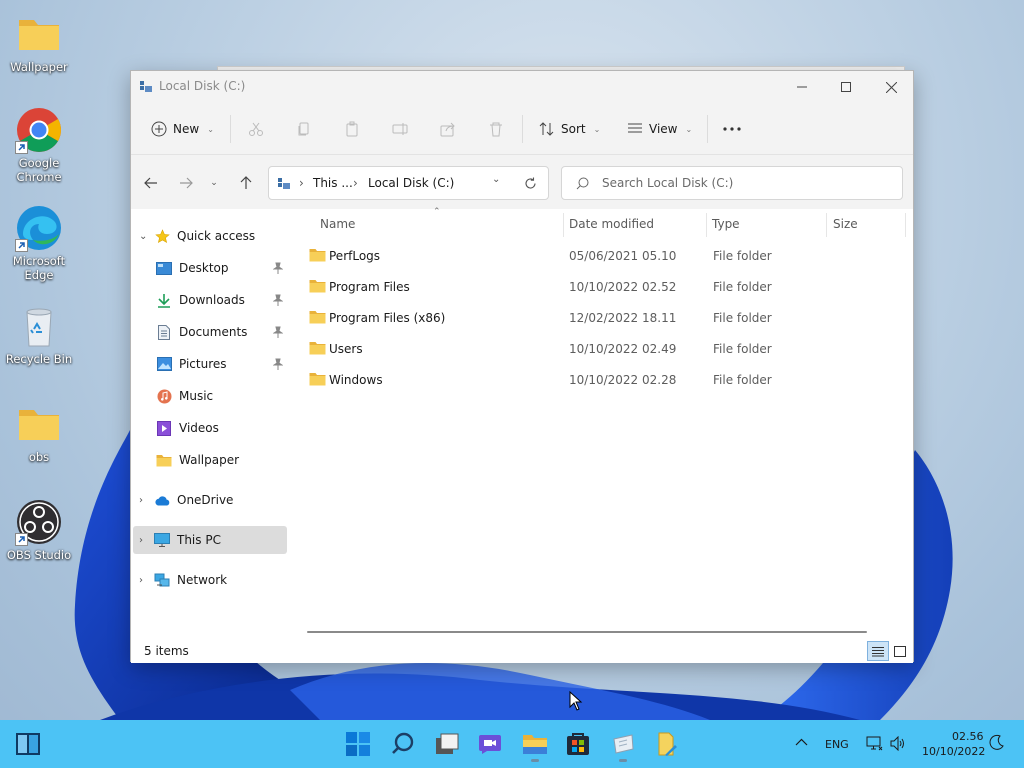  What do you see at coordinates (535, 745) in the screenshot?
I see `file-explorer-button` at bounding box center [535, 745].